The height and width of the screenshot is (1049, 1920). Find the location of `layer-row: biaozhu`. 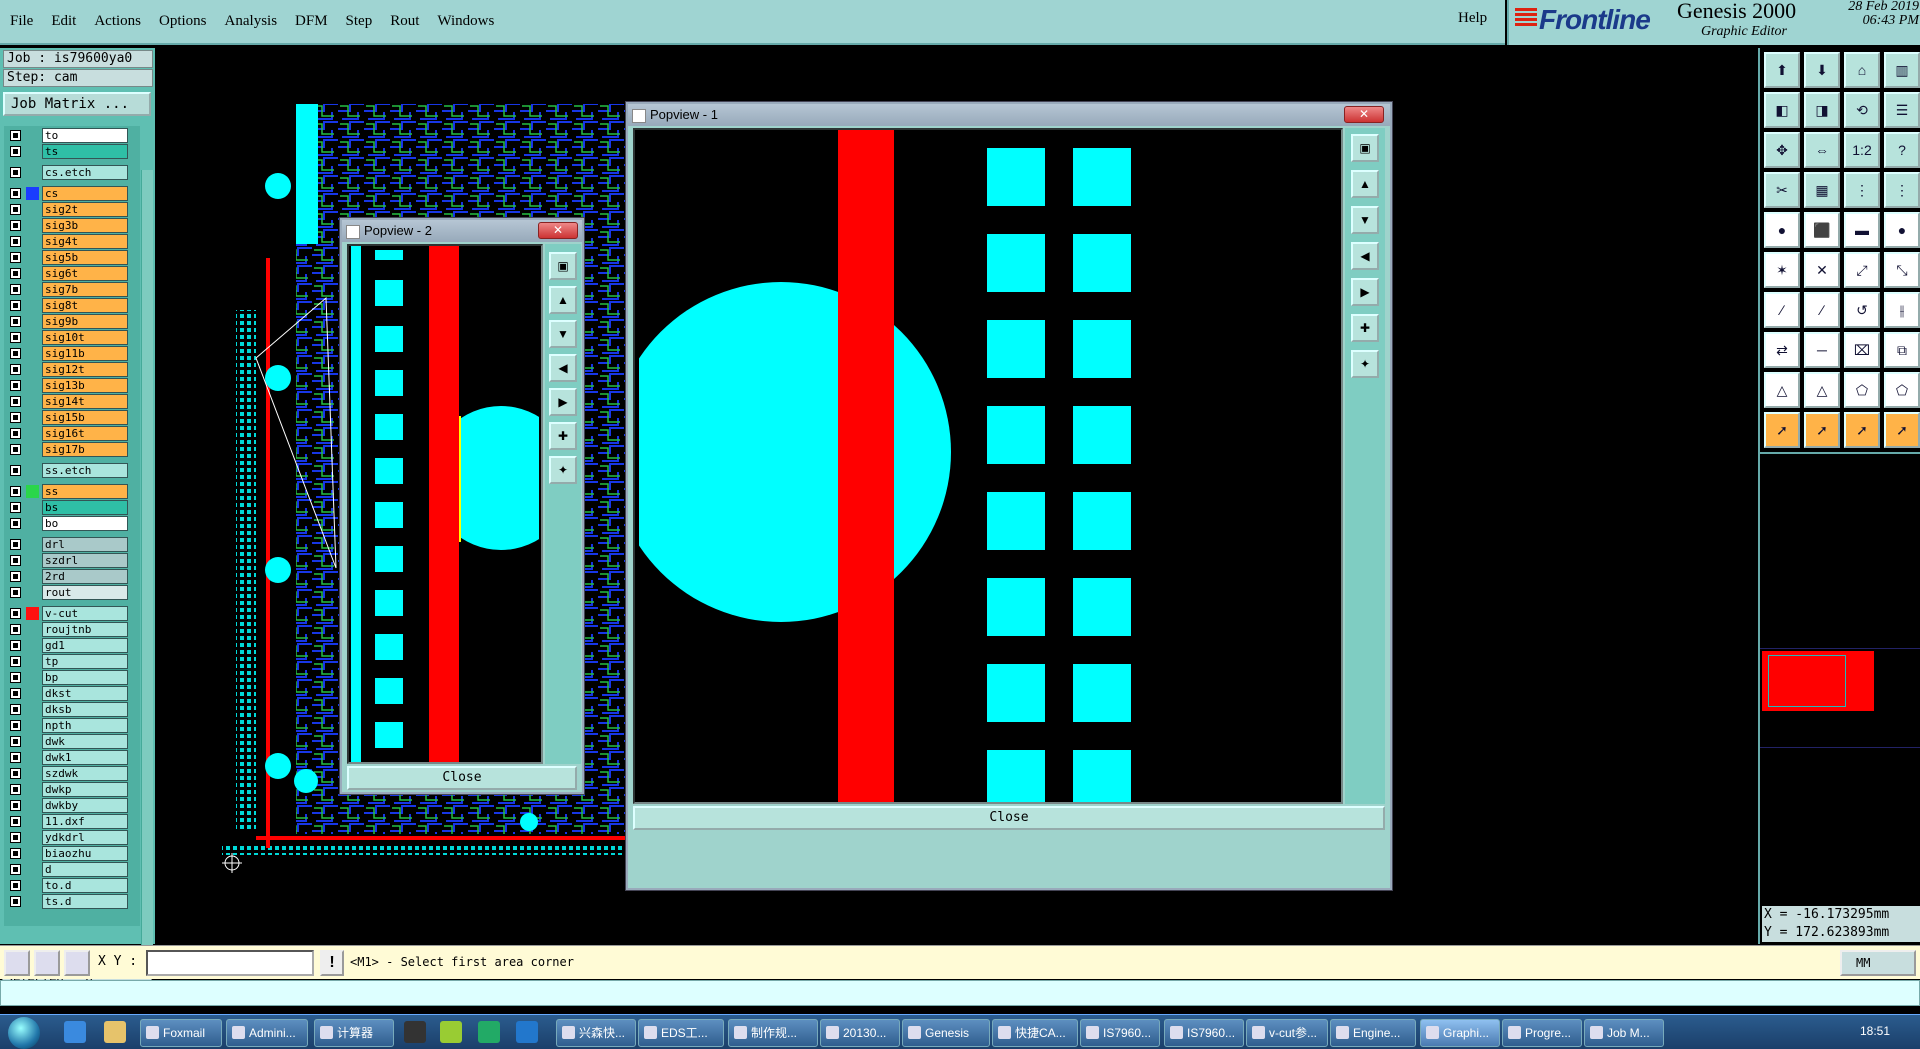

layer-row: biaozhu is located at coordinates (67, 853).